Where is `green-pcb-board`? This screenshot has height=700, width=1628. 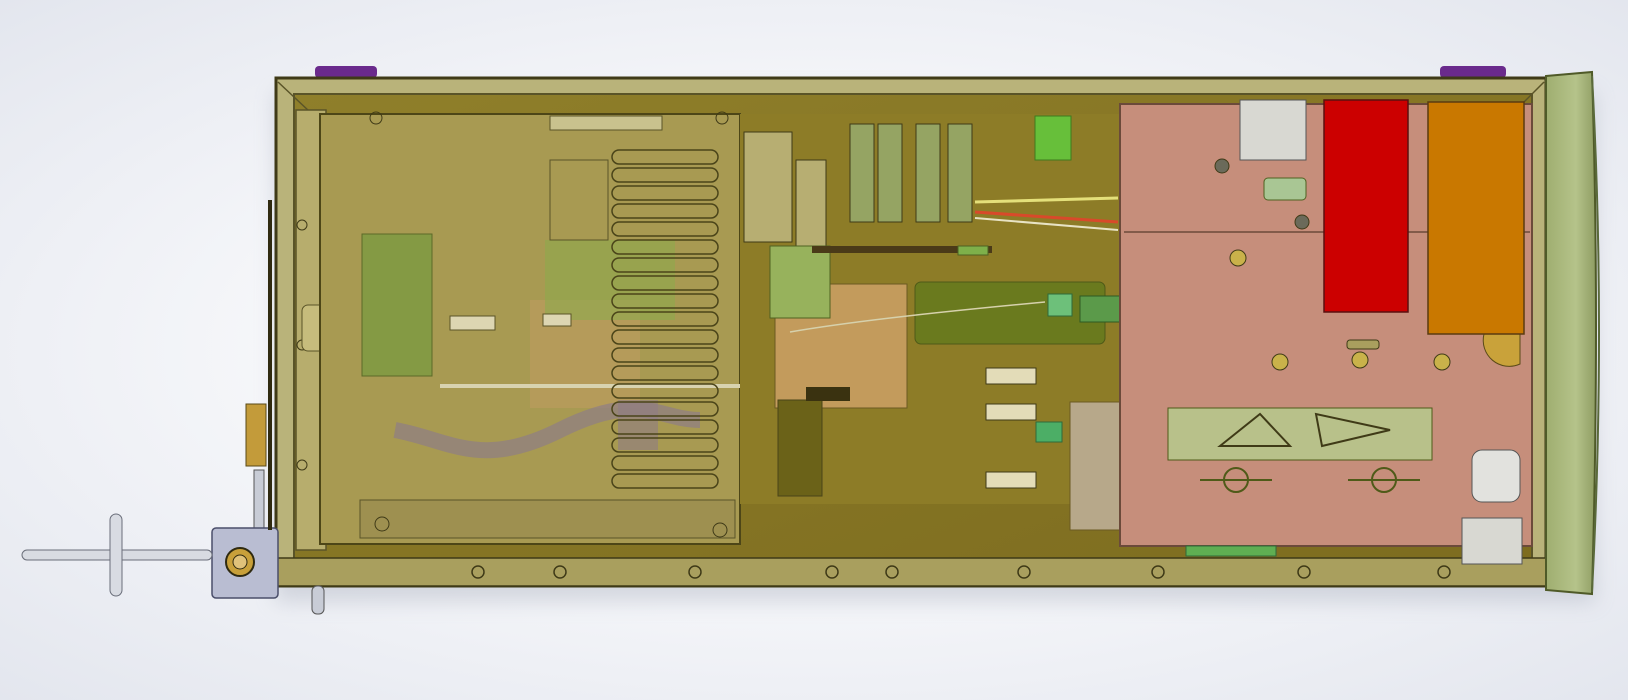 green-pcb-board is located at coordinates (397, 305).